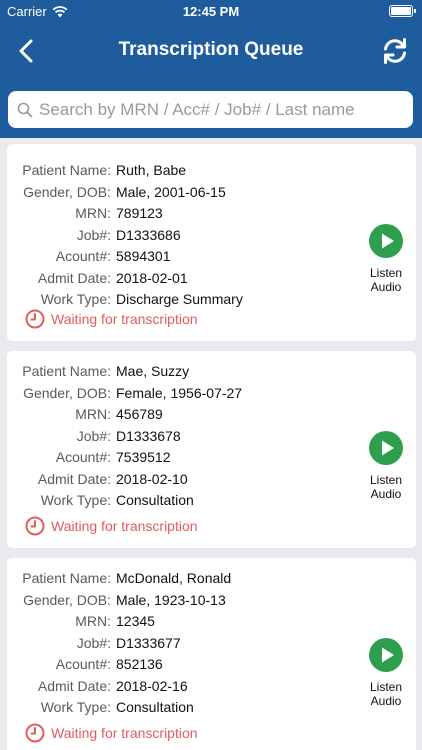 The height and width of the screenshot is (750, 422). Describe the element at coordinates (148, 435) in the screenshot. I see `job-value: D1333678` at that location.